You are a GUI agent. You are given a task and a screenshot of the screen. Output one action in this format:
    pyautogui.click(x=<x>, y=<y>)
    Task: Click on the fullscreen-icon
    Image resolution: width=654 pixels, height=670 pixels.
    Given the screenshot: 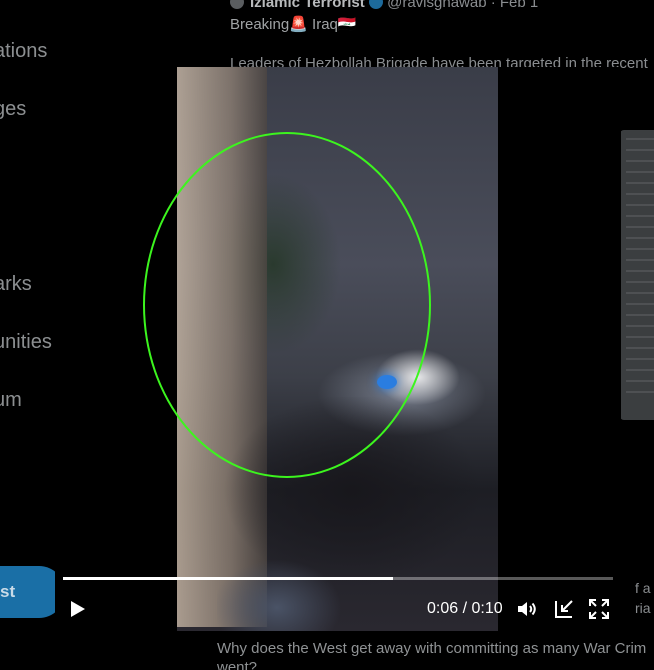 What is the action you would take?
    pyautogui.click(x=599, y=609)
    